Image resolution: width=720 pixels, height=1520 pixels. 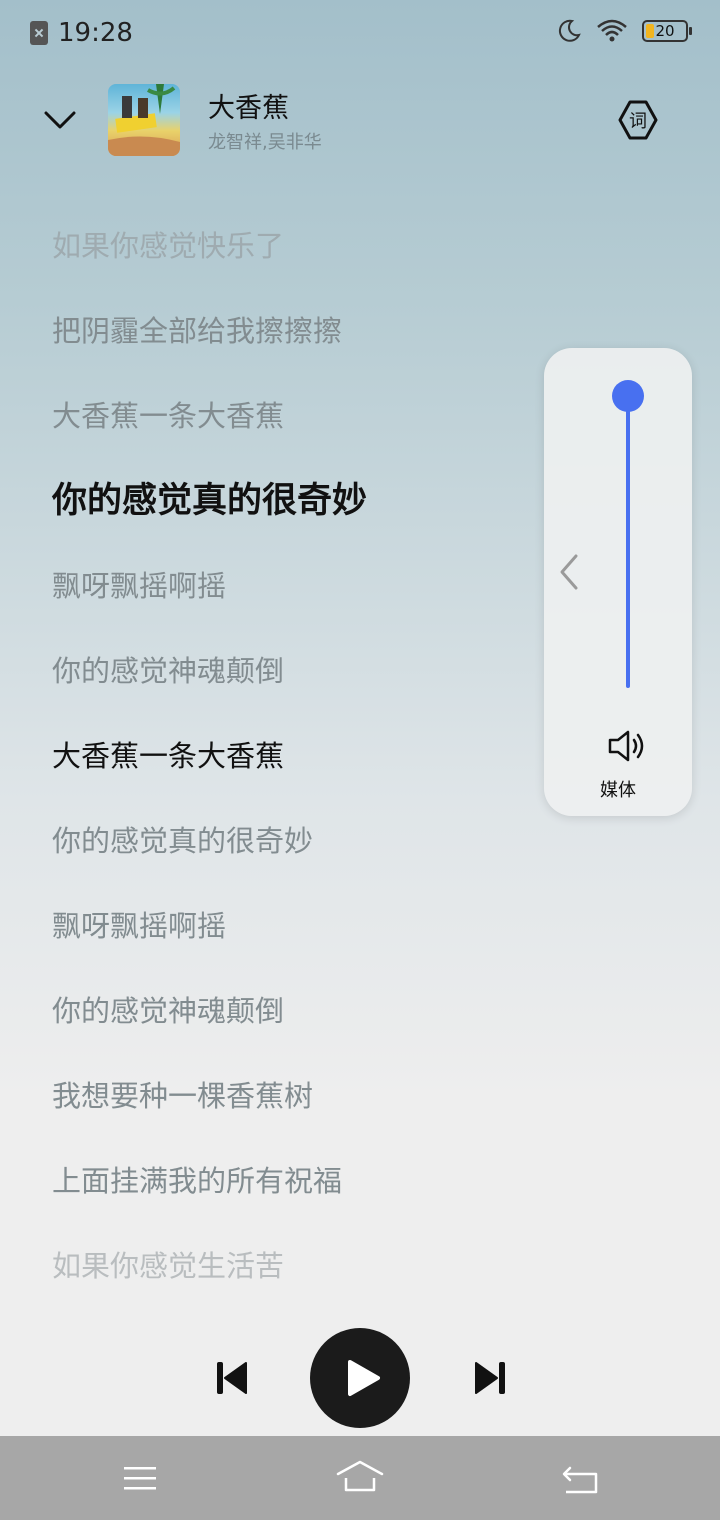 What do you see at coordinates (628, 396) in the screenshot?
I see `volume-slider-thumb` at bounding box center [628, 396].